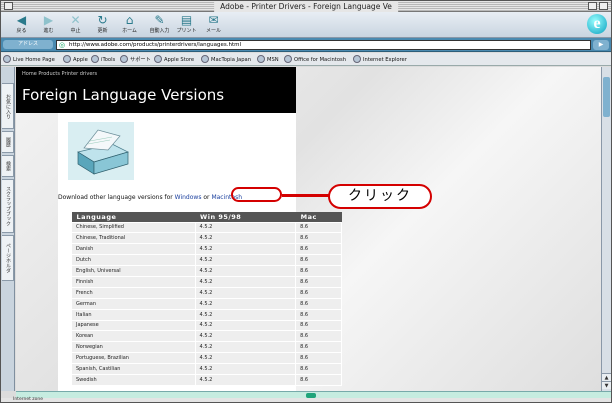  I want to click on favorite-item: MSN, so click(268, 60).